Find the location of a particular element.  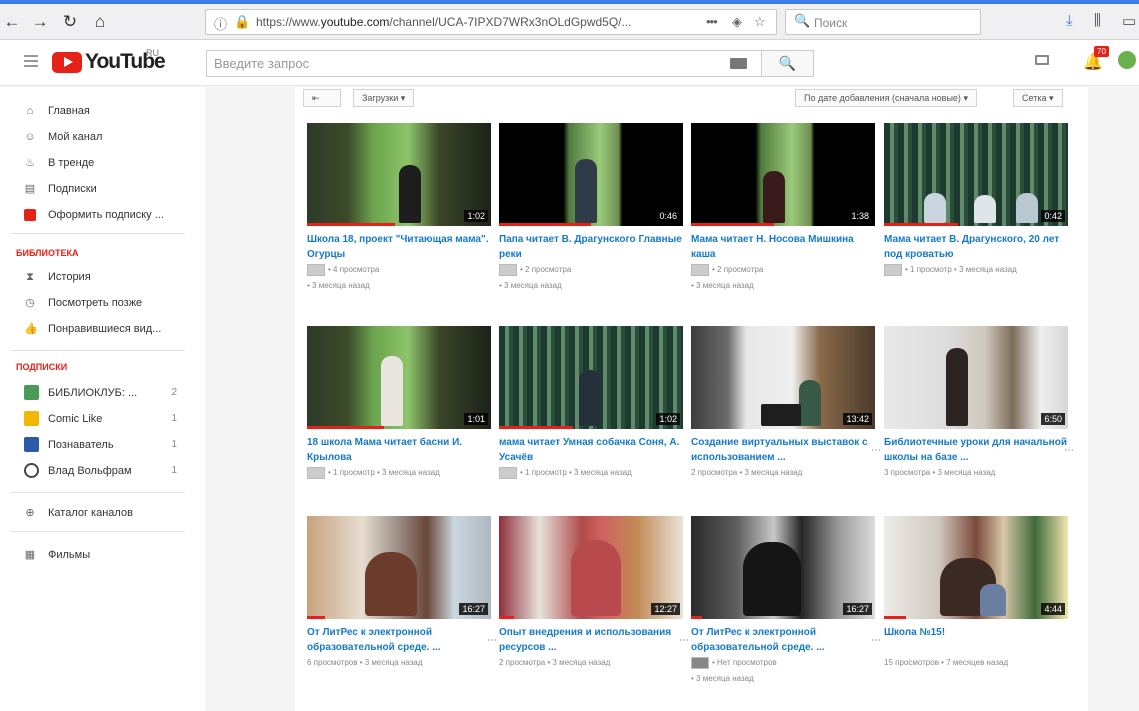

search-input is located at coordinates (457, 63).